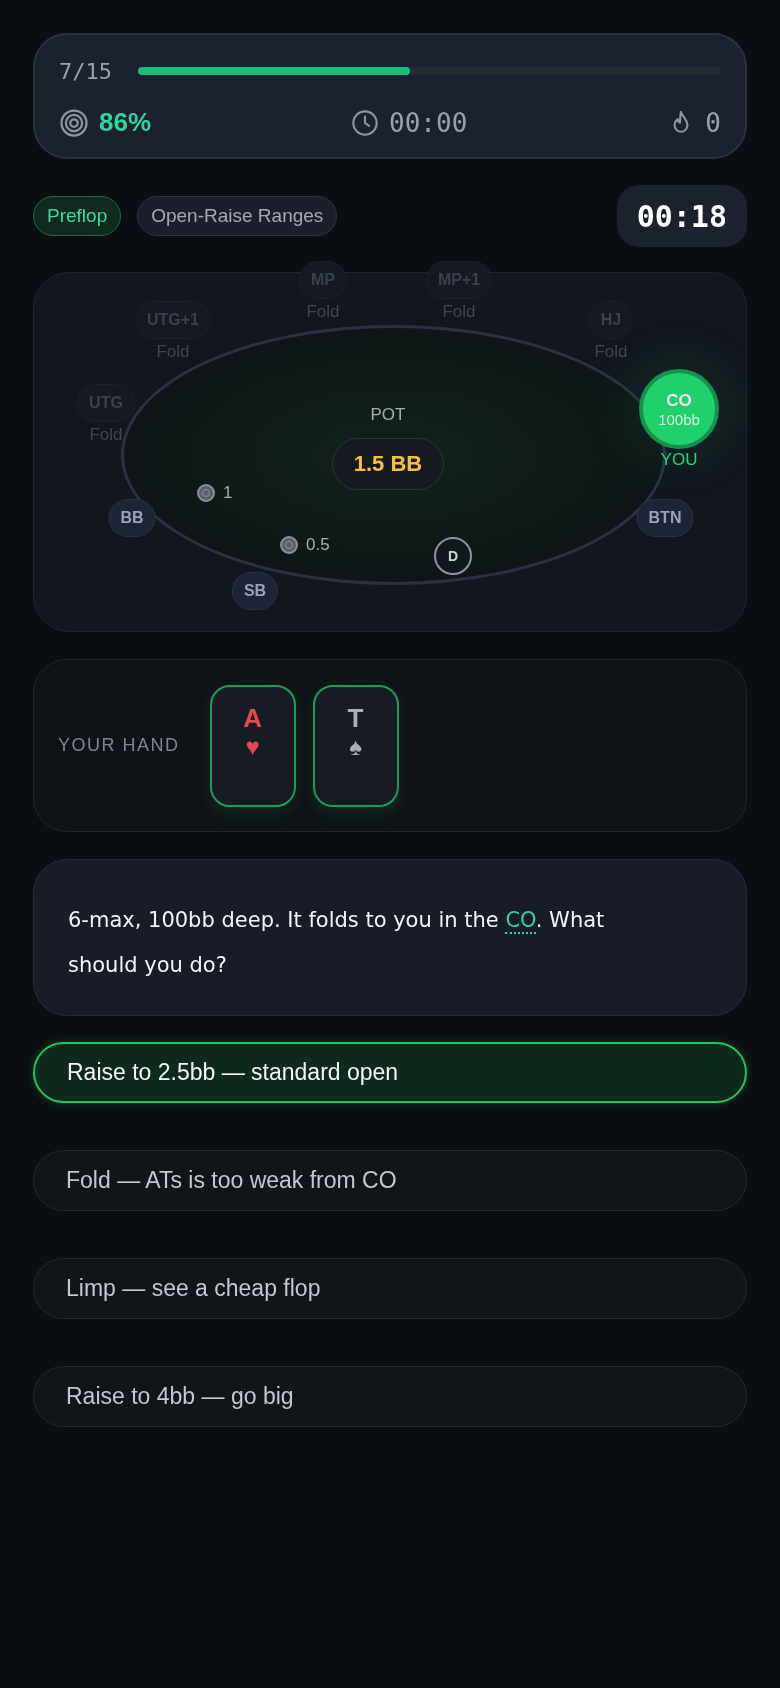 The width and height of the screenshot is (780, 1688). I want to click on you-label: YOU, so click(679, 460).